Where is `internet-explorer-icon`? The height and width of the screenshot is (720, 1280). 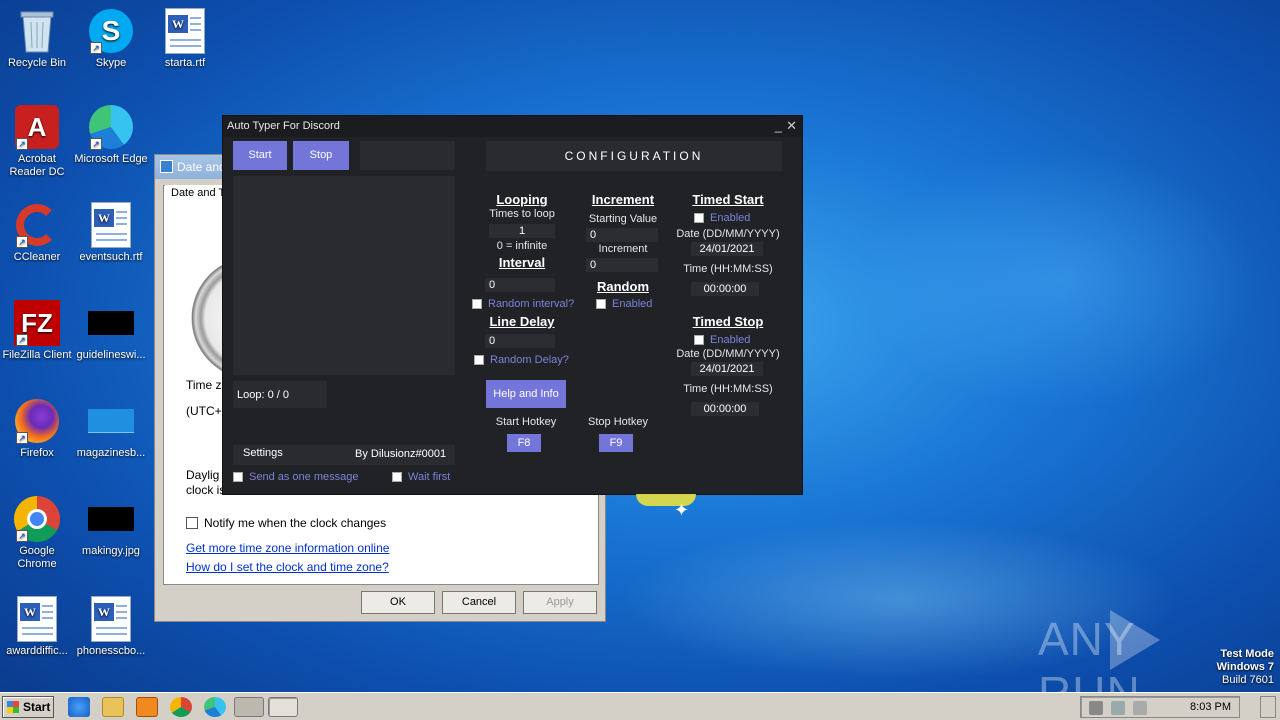 internet-explorer-icon is located at coordinates (79, 707).